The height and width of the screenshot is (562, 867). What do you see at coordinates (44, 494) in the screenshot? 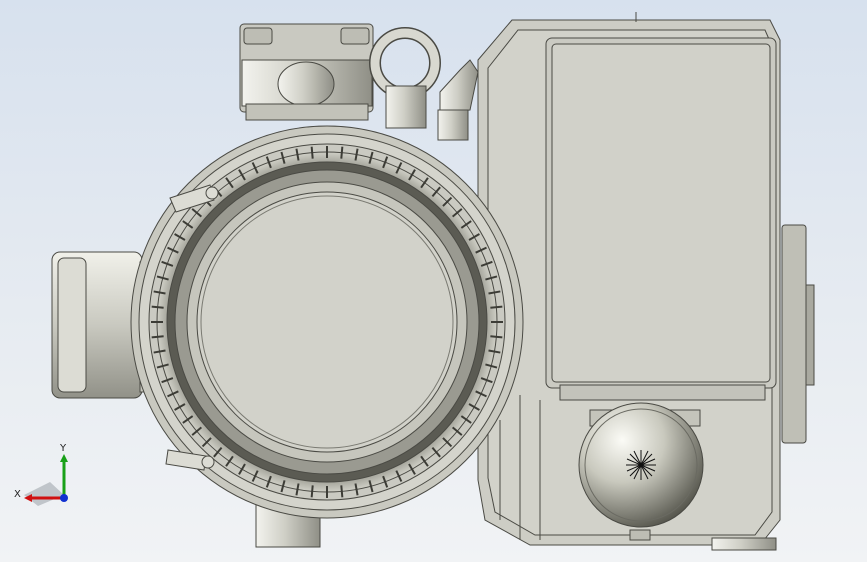
I see `triad-plane` at bounding box center [44, 494].